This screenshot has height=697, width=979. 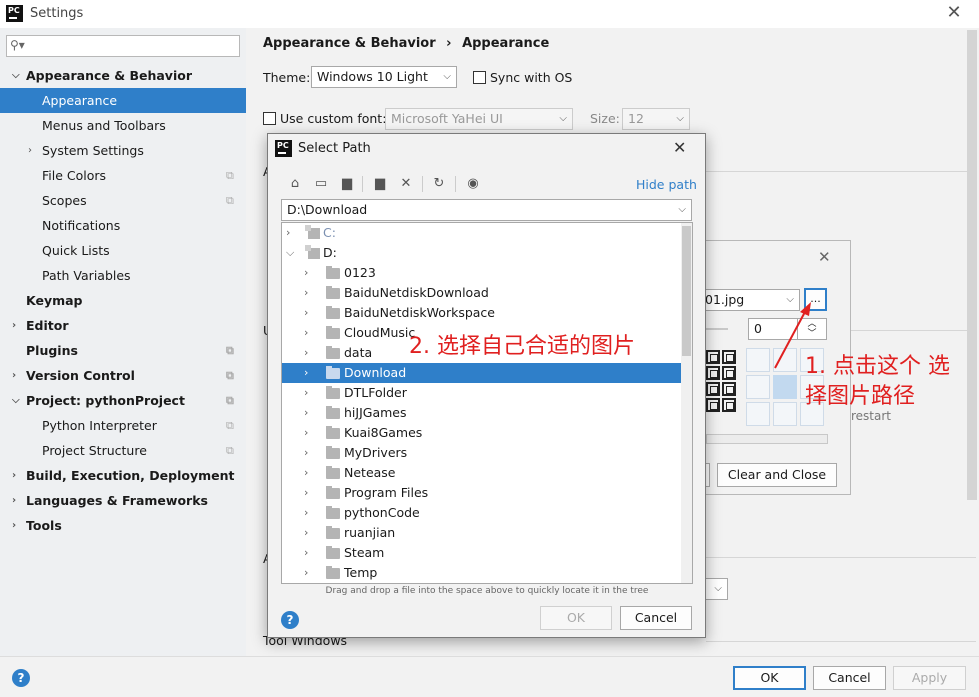 What do you see at coordinates (576, 618) in the screenshot?
I see `select-path-ok-button: OK` at bounding box center [576, 618].